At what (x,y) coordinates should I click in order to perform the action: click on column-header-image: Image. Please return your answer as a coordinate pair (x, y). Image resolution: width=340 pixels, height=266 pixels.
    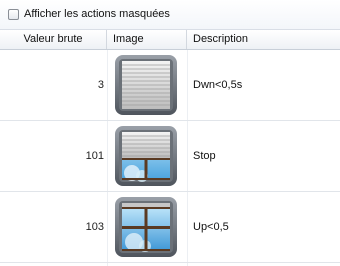
    Looking at the image, I should click on (147, 39).